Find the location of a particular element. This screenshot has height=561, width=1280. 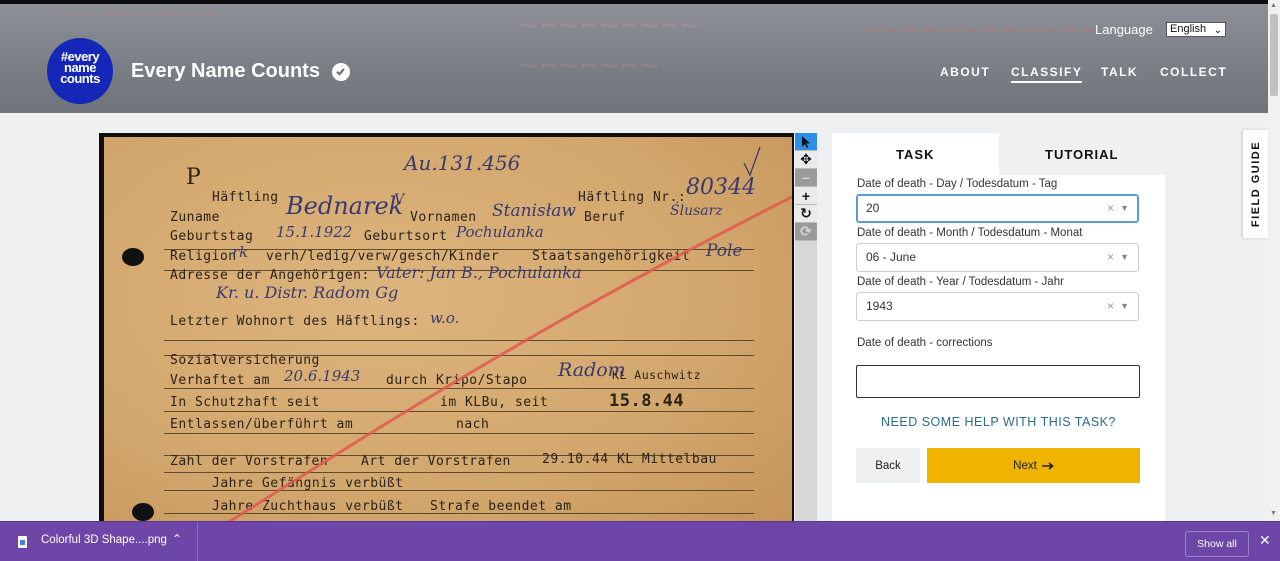

header-background-pattern: ~~~~~~~~~~~~ is located at coordinates (980, 29).